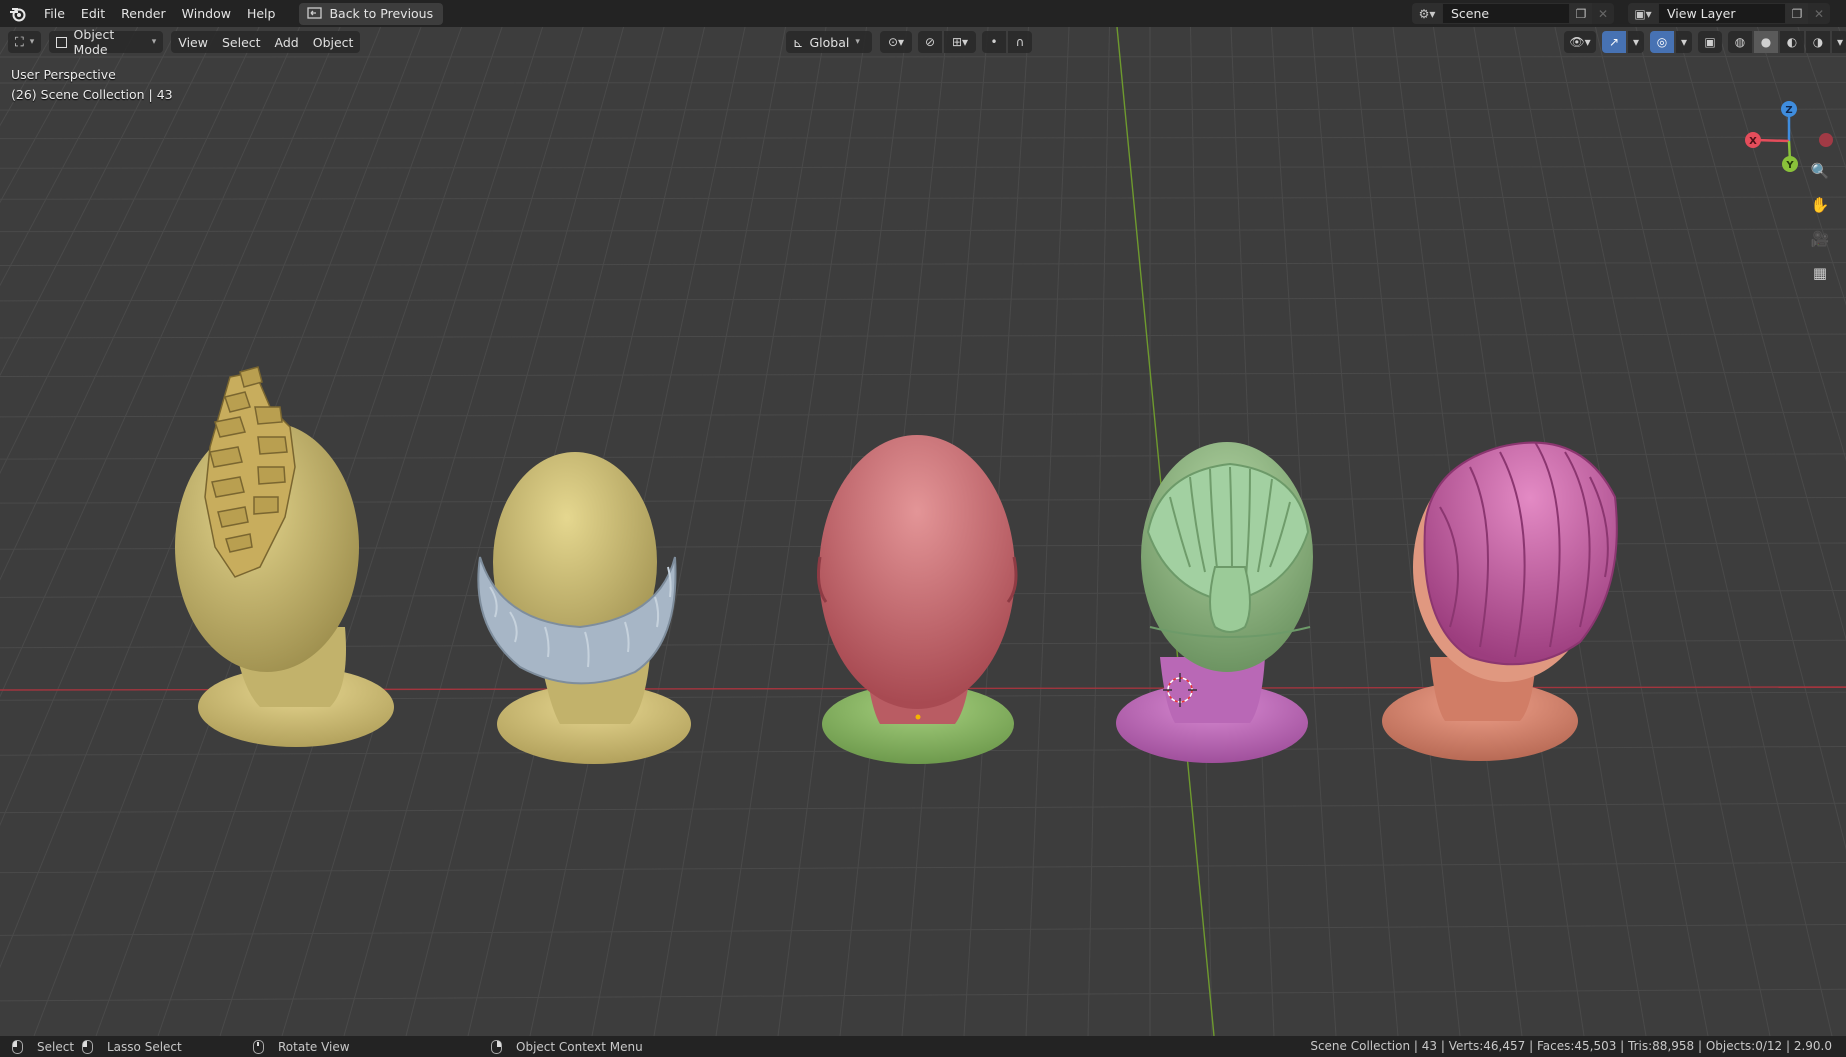 The height and width of the screenshot is (1057, 1846). I want to click on menu-object: Object, so click(333, 42).